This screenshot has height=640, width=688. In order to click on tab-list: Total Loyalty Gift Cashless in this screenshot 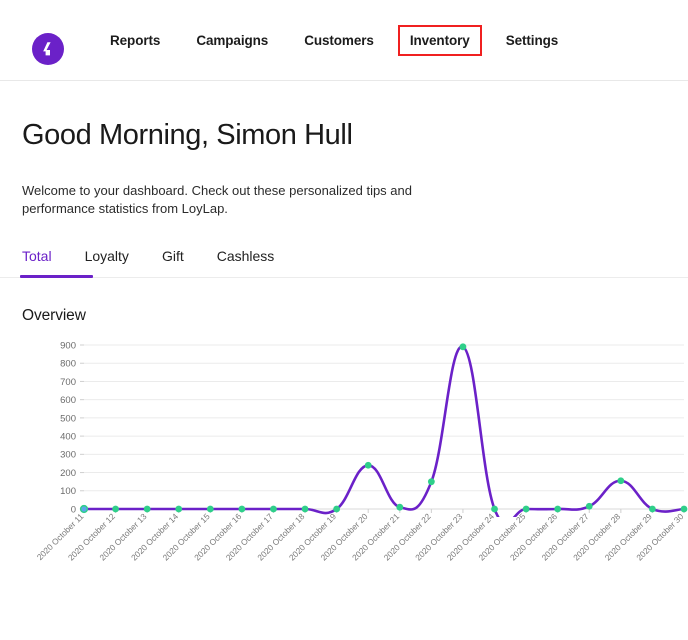, I will do `click(344, 262)`.